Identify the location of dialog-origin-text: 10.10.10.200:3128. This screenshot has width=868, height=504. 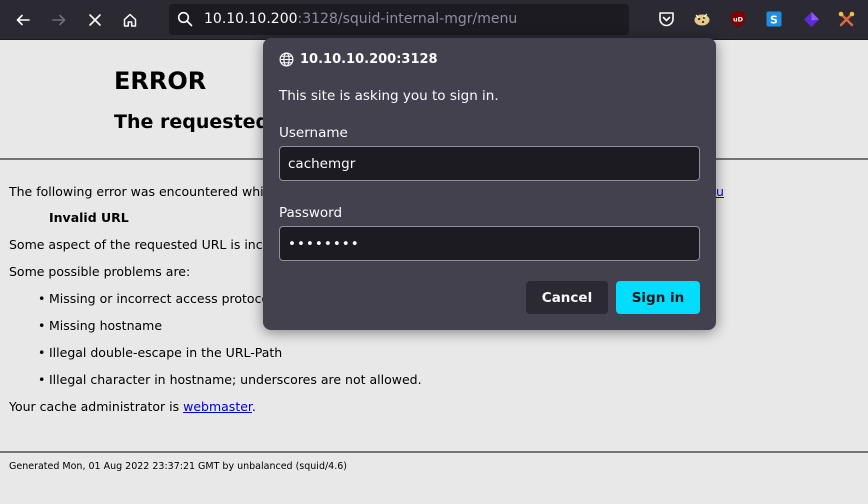
(369, 59).